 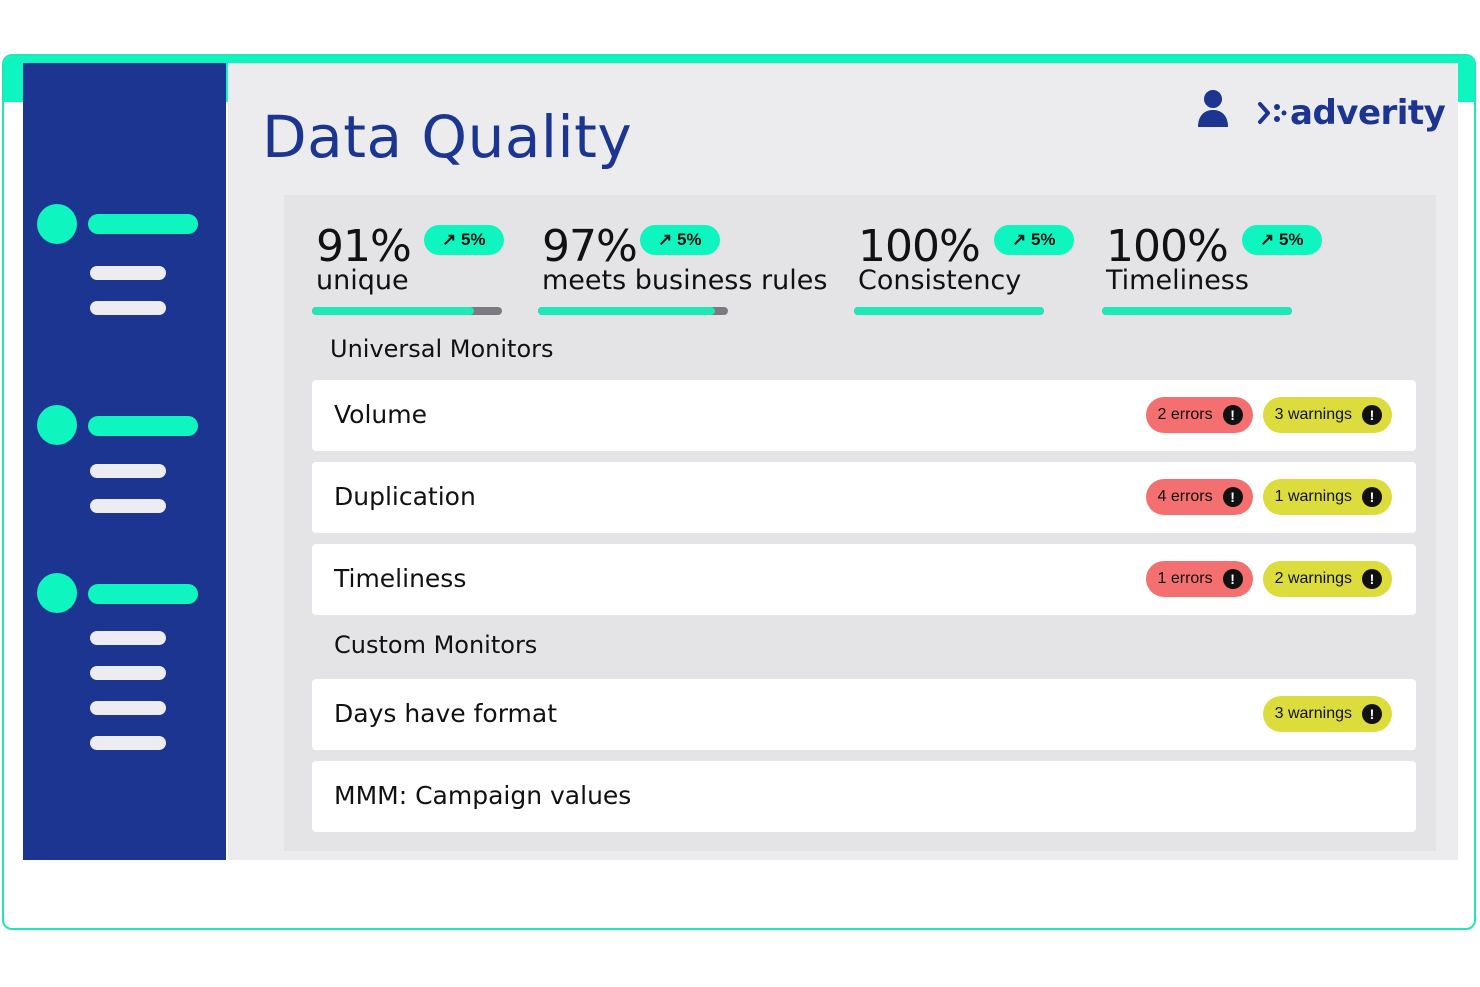 What do you see at coordinates (400, 578) in the screenshot?
I see `monitor-name: Timeliness` at bounding box center [400, 578].